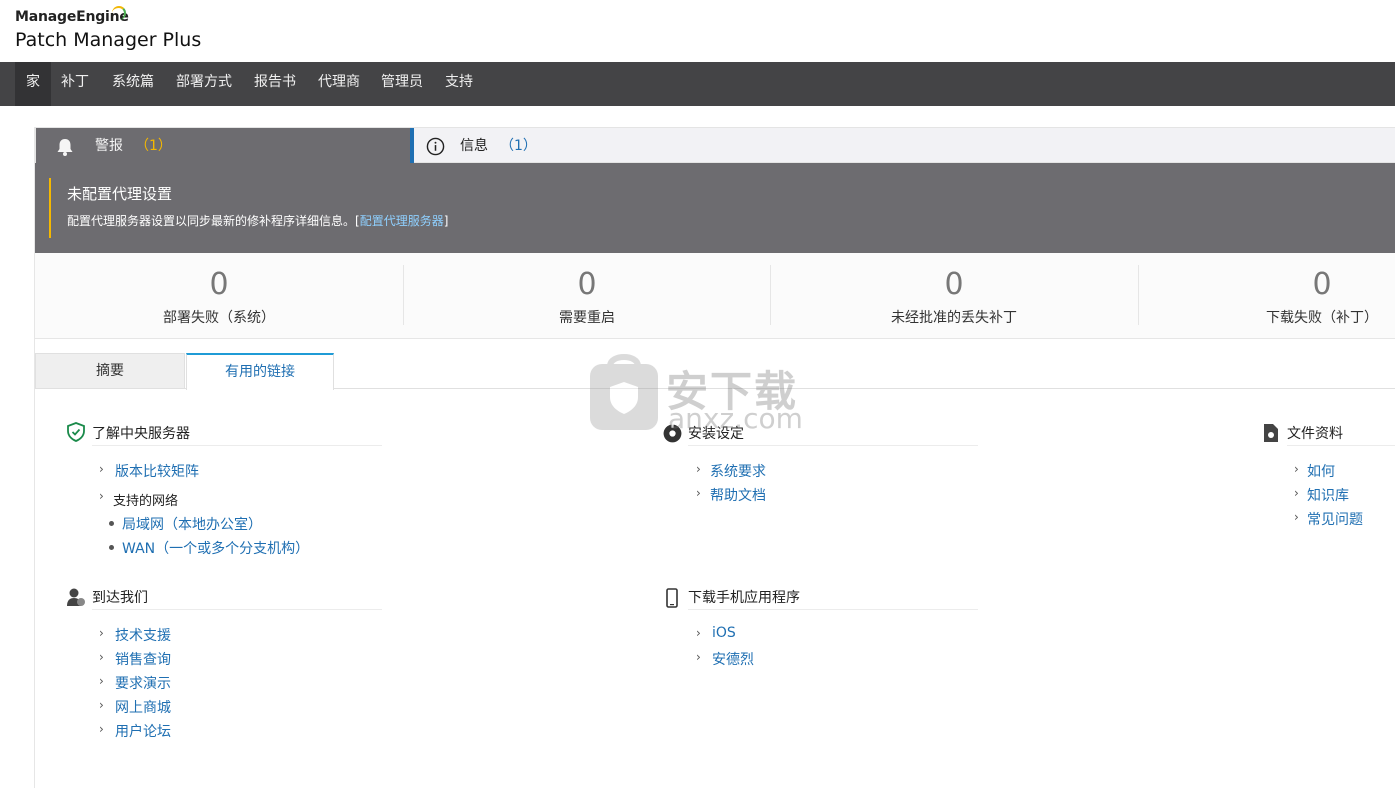 This screenshot has width=1395, height=788. Describe the element at coordinates (724, 633) in the screenshot. I see `link-ios: iOS` at that location.